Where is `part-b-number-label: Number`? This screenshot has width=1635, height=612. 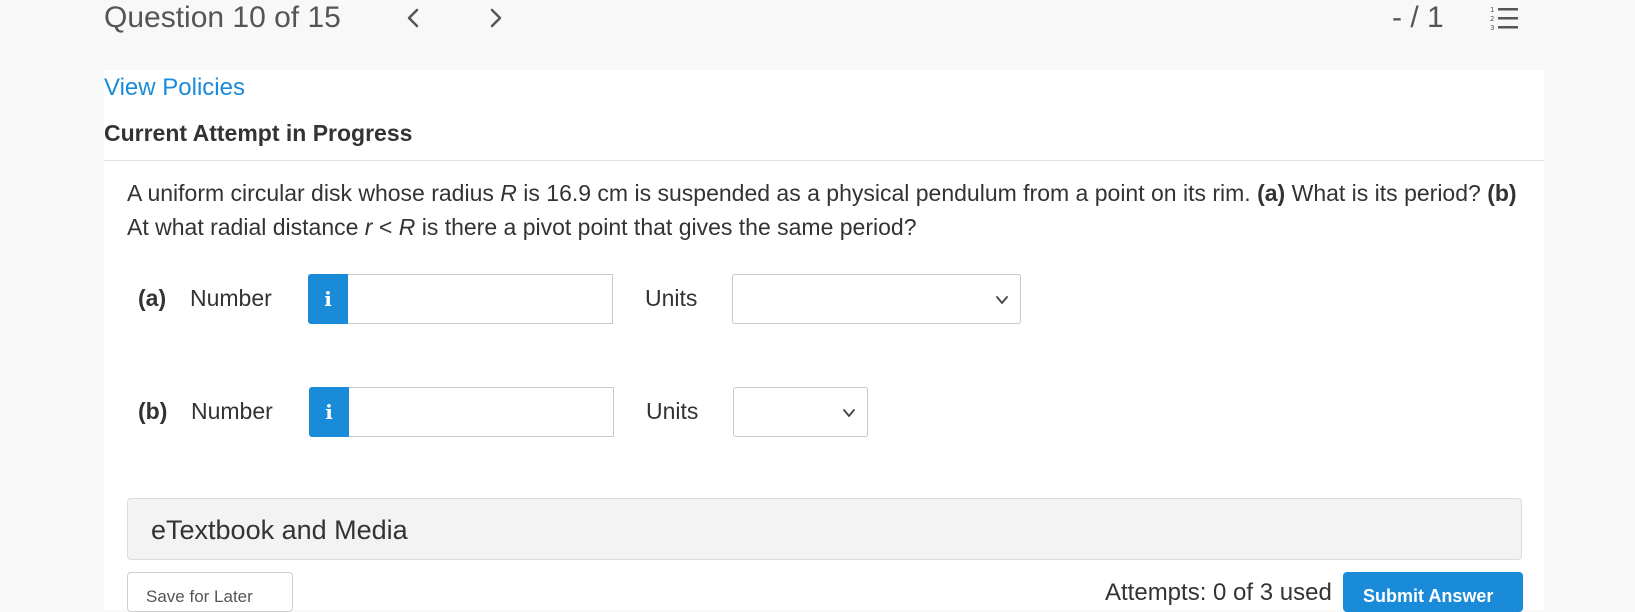 part-b-number-label: Number is located at coordinates (232, 411).